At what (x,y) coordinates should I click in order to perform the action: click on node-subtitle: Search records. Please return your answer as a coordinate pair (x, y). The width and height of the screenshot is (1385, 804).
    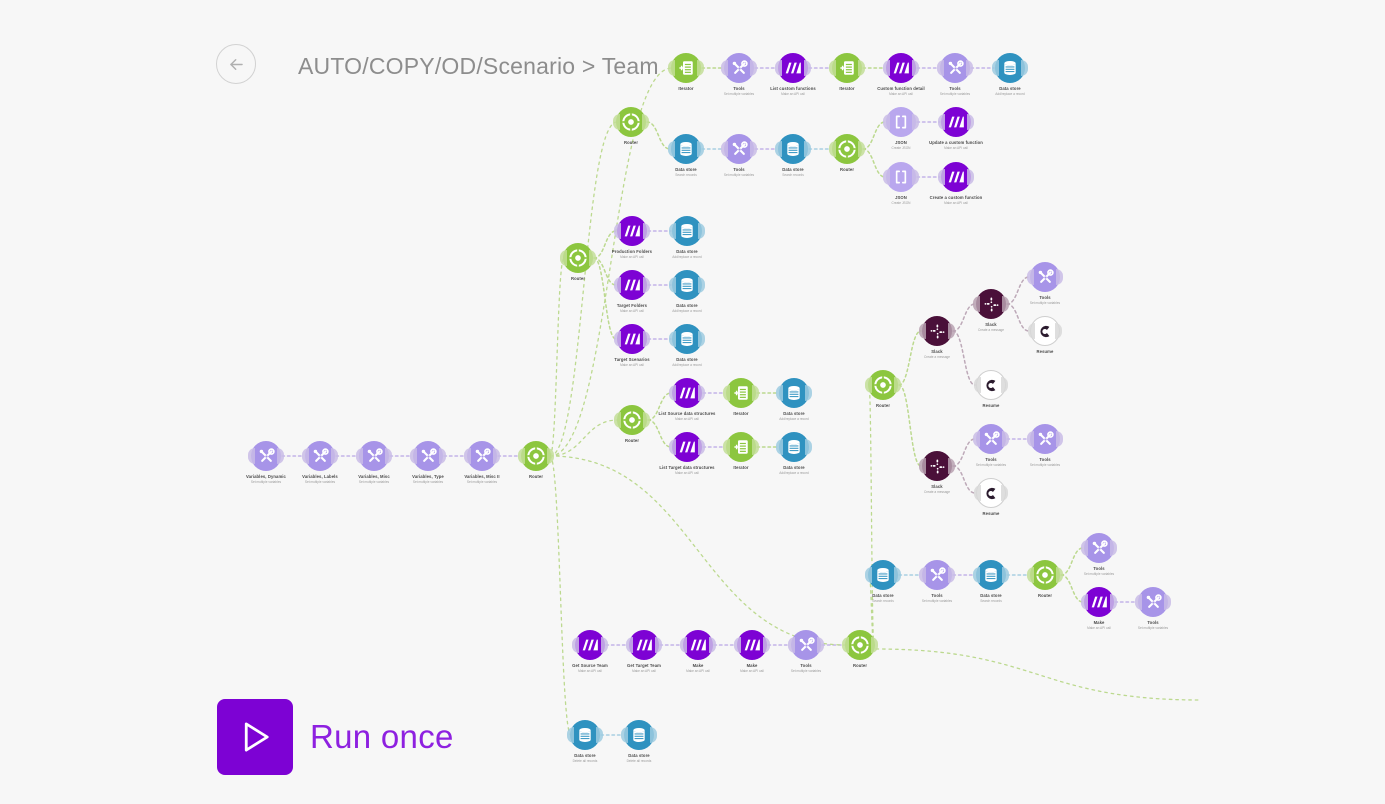
    Looking at the image, I should click on (991, 601).